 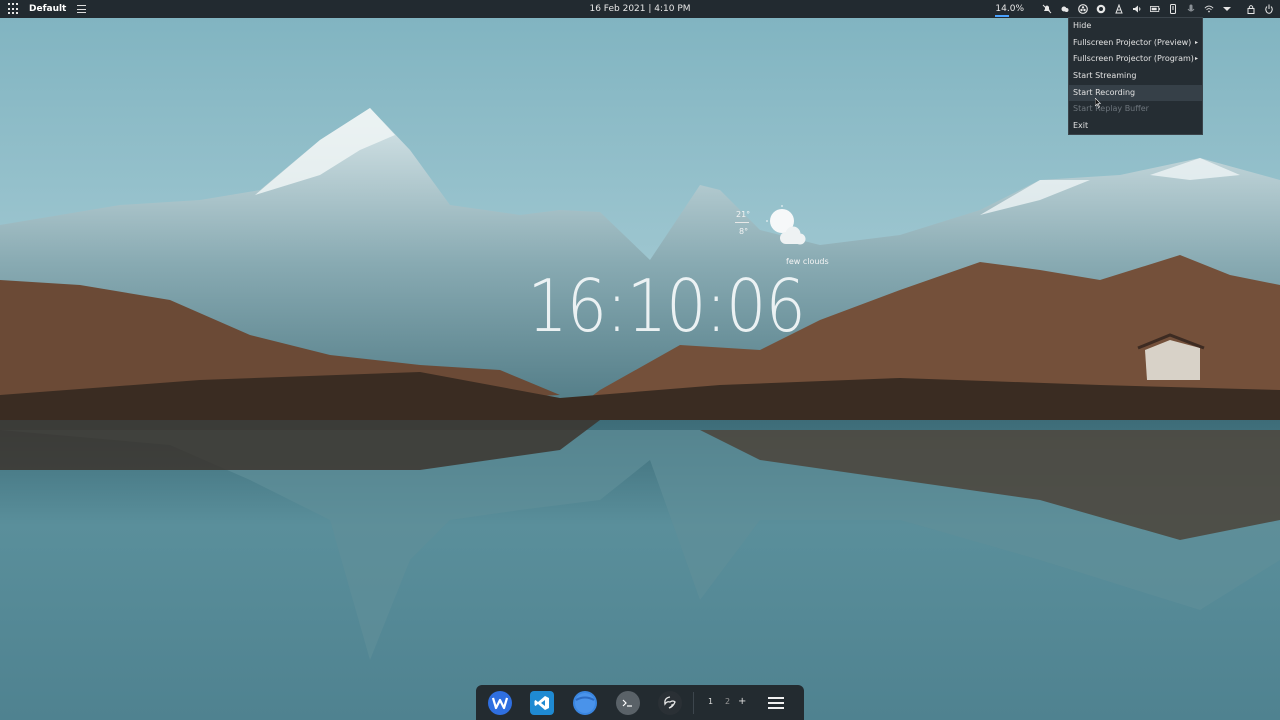 I want to click on wps-office-icon, so click(x=500, y=703).